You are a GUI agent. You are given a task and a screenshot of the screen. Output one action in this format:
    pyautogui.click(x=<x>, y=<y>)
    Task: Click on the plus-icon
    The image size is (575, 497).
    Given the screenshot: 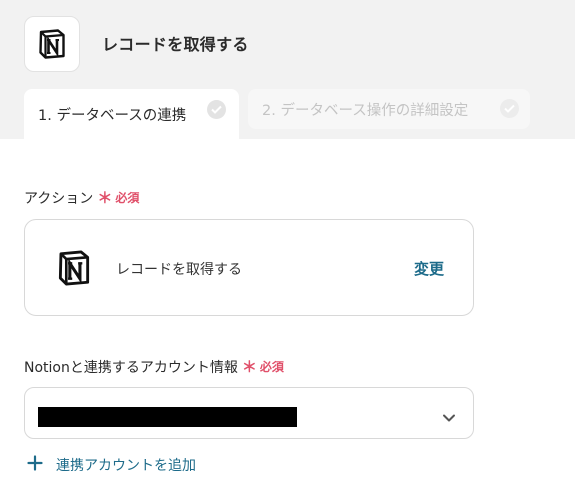 What is the action you would take?
    pyautogui.click(x=35, y=465)
    